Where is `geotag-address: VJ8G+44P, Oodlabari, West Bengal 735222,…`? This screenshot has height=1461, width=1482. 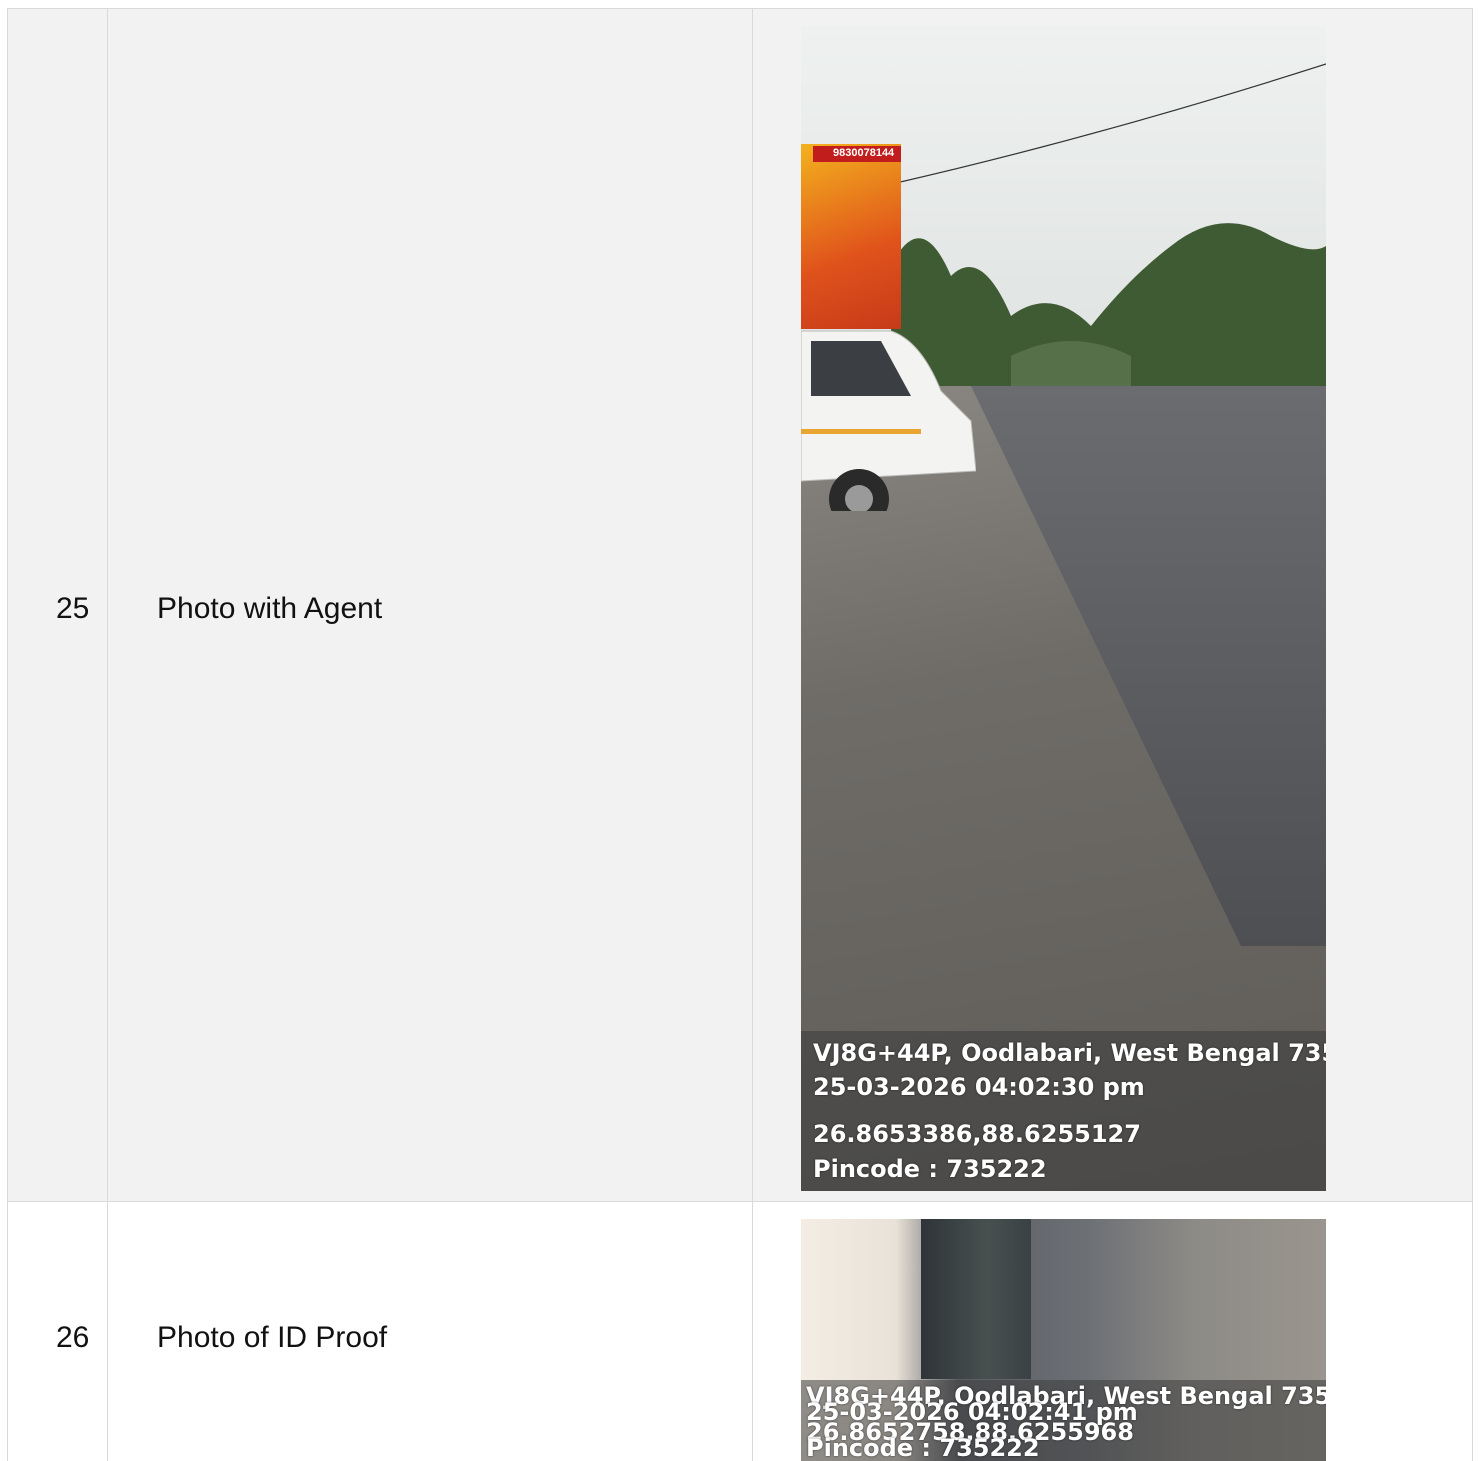
geotag-address: VJ8G+44P, Oodlabari, West Bengal 735222,… is located at coordinates (1069, 1053).